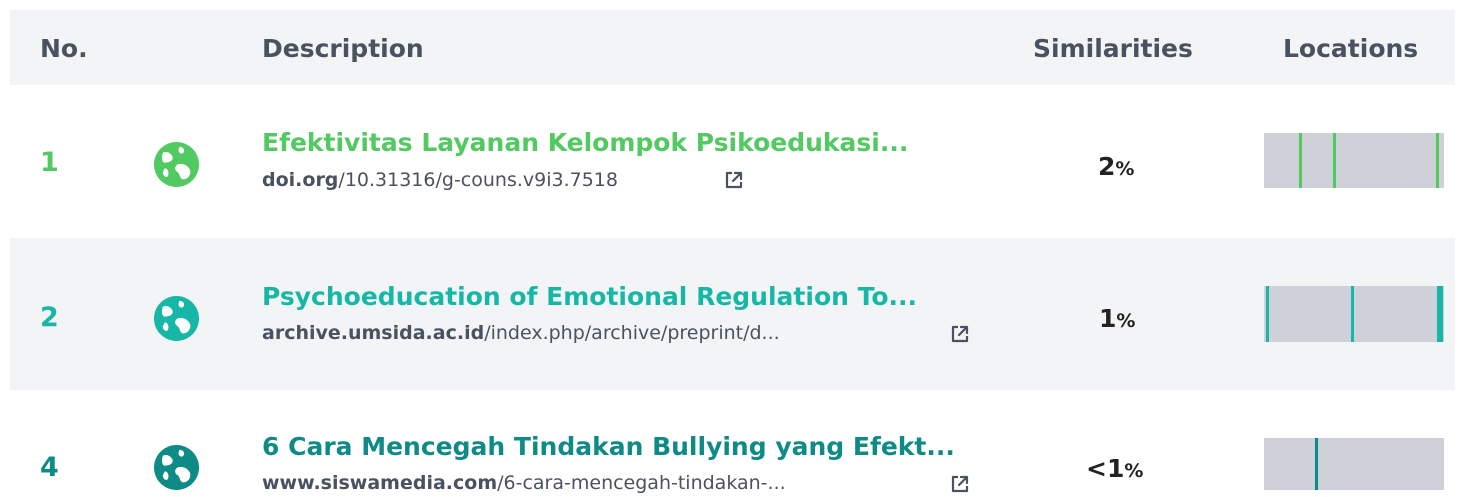  I want to click on row-number: 4, so click(49, 467).